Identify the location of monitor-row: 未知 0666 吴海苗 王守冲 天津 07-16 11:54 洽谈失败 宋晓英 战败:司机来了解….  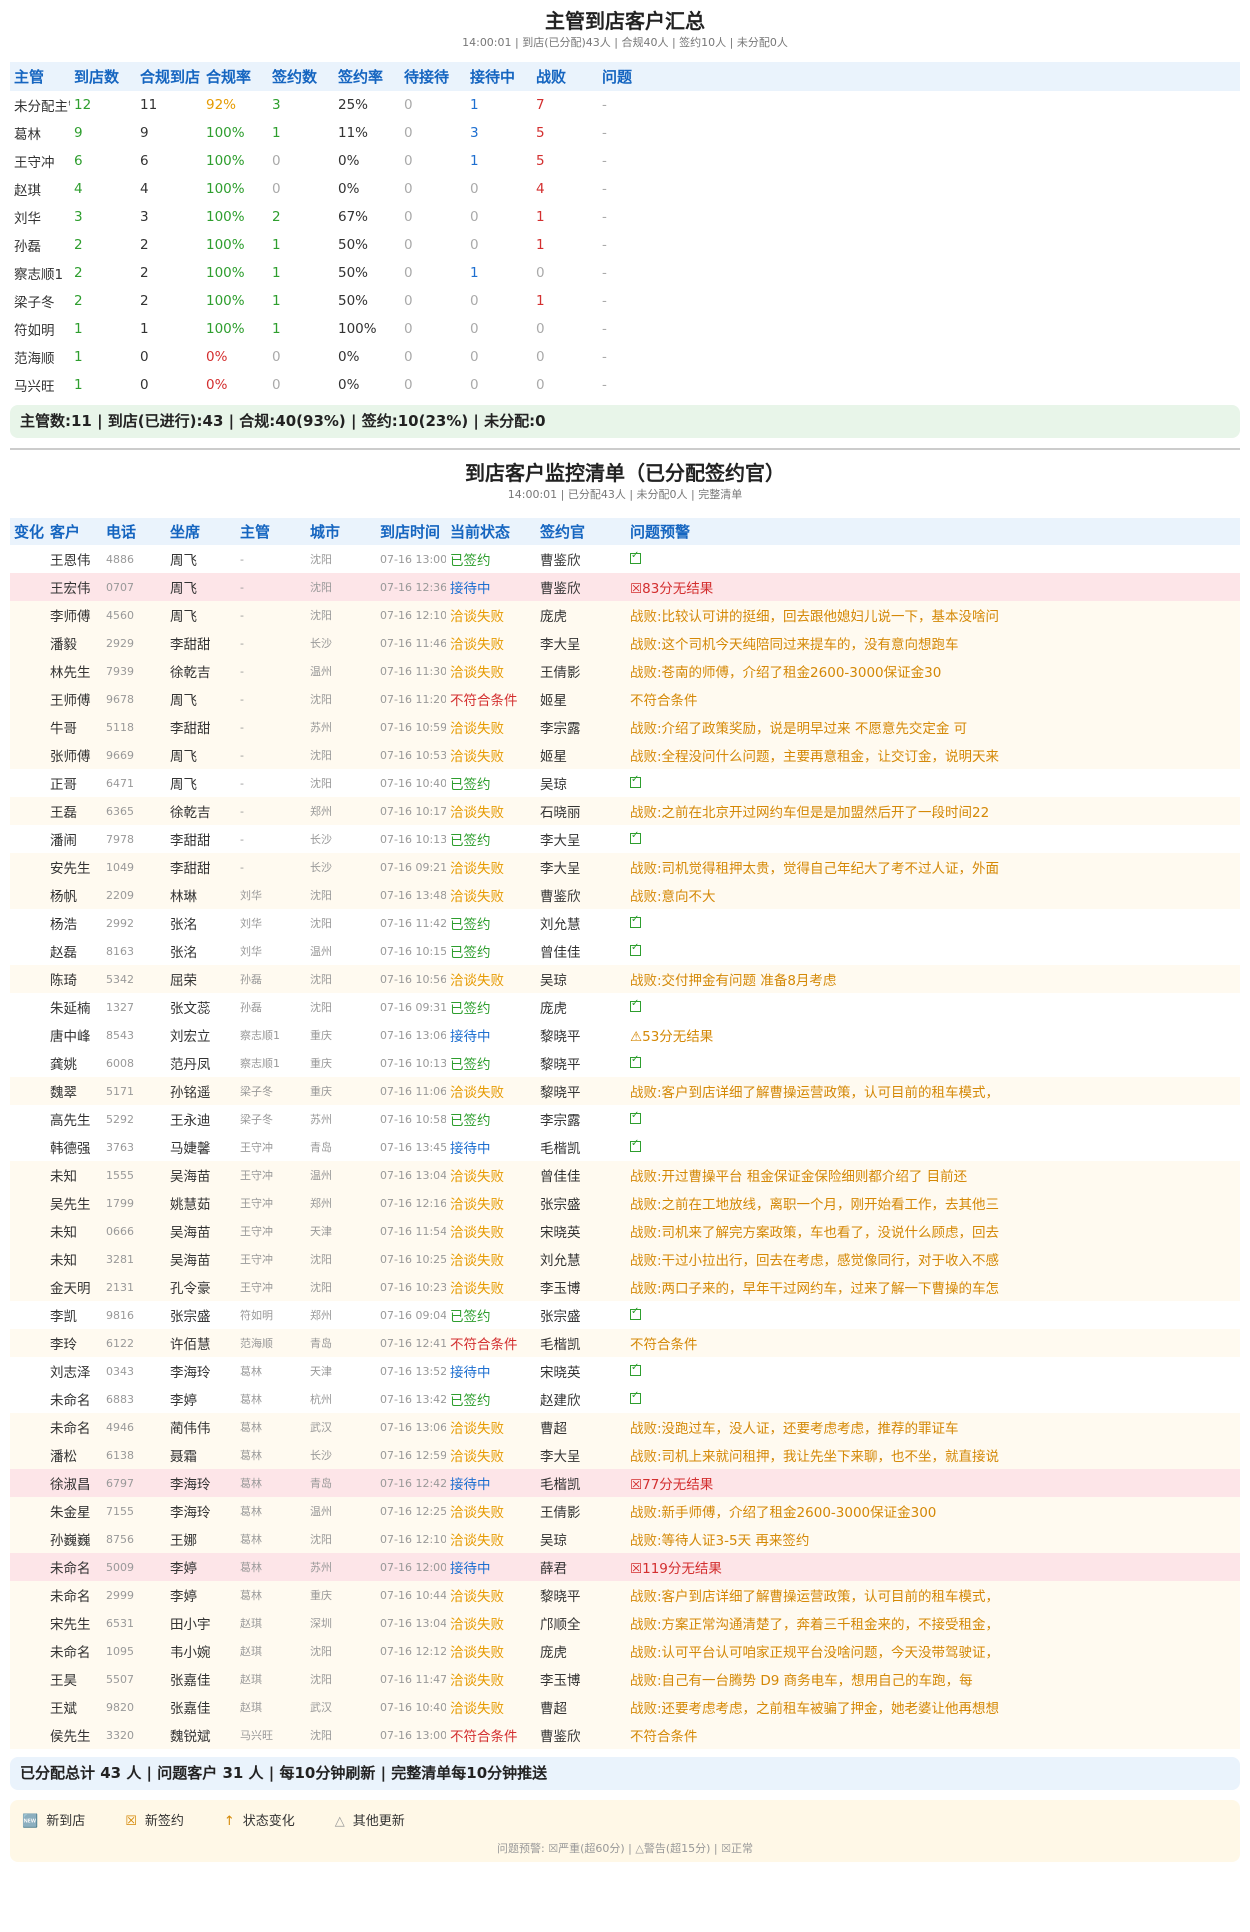
(625, 1231).